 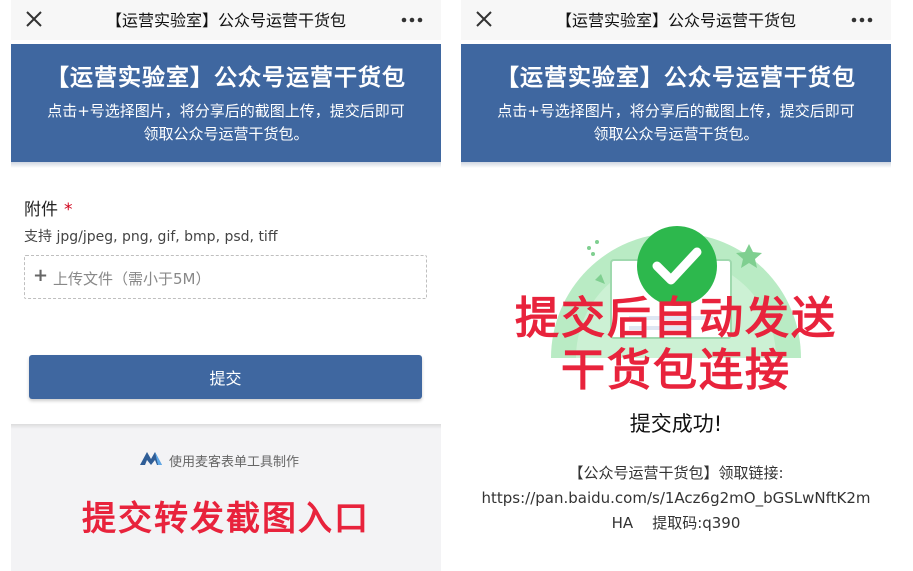 I want to click on attachment-format-hint: 支持 jpg/jpeg, png, gif, bmp, psd, tiff, so click(x=151, y=237).